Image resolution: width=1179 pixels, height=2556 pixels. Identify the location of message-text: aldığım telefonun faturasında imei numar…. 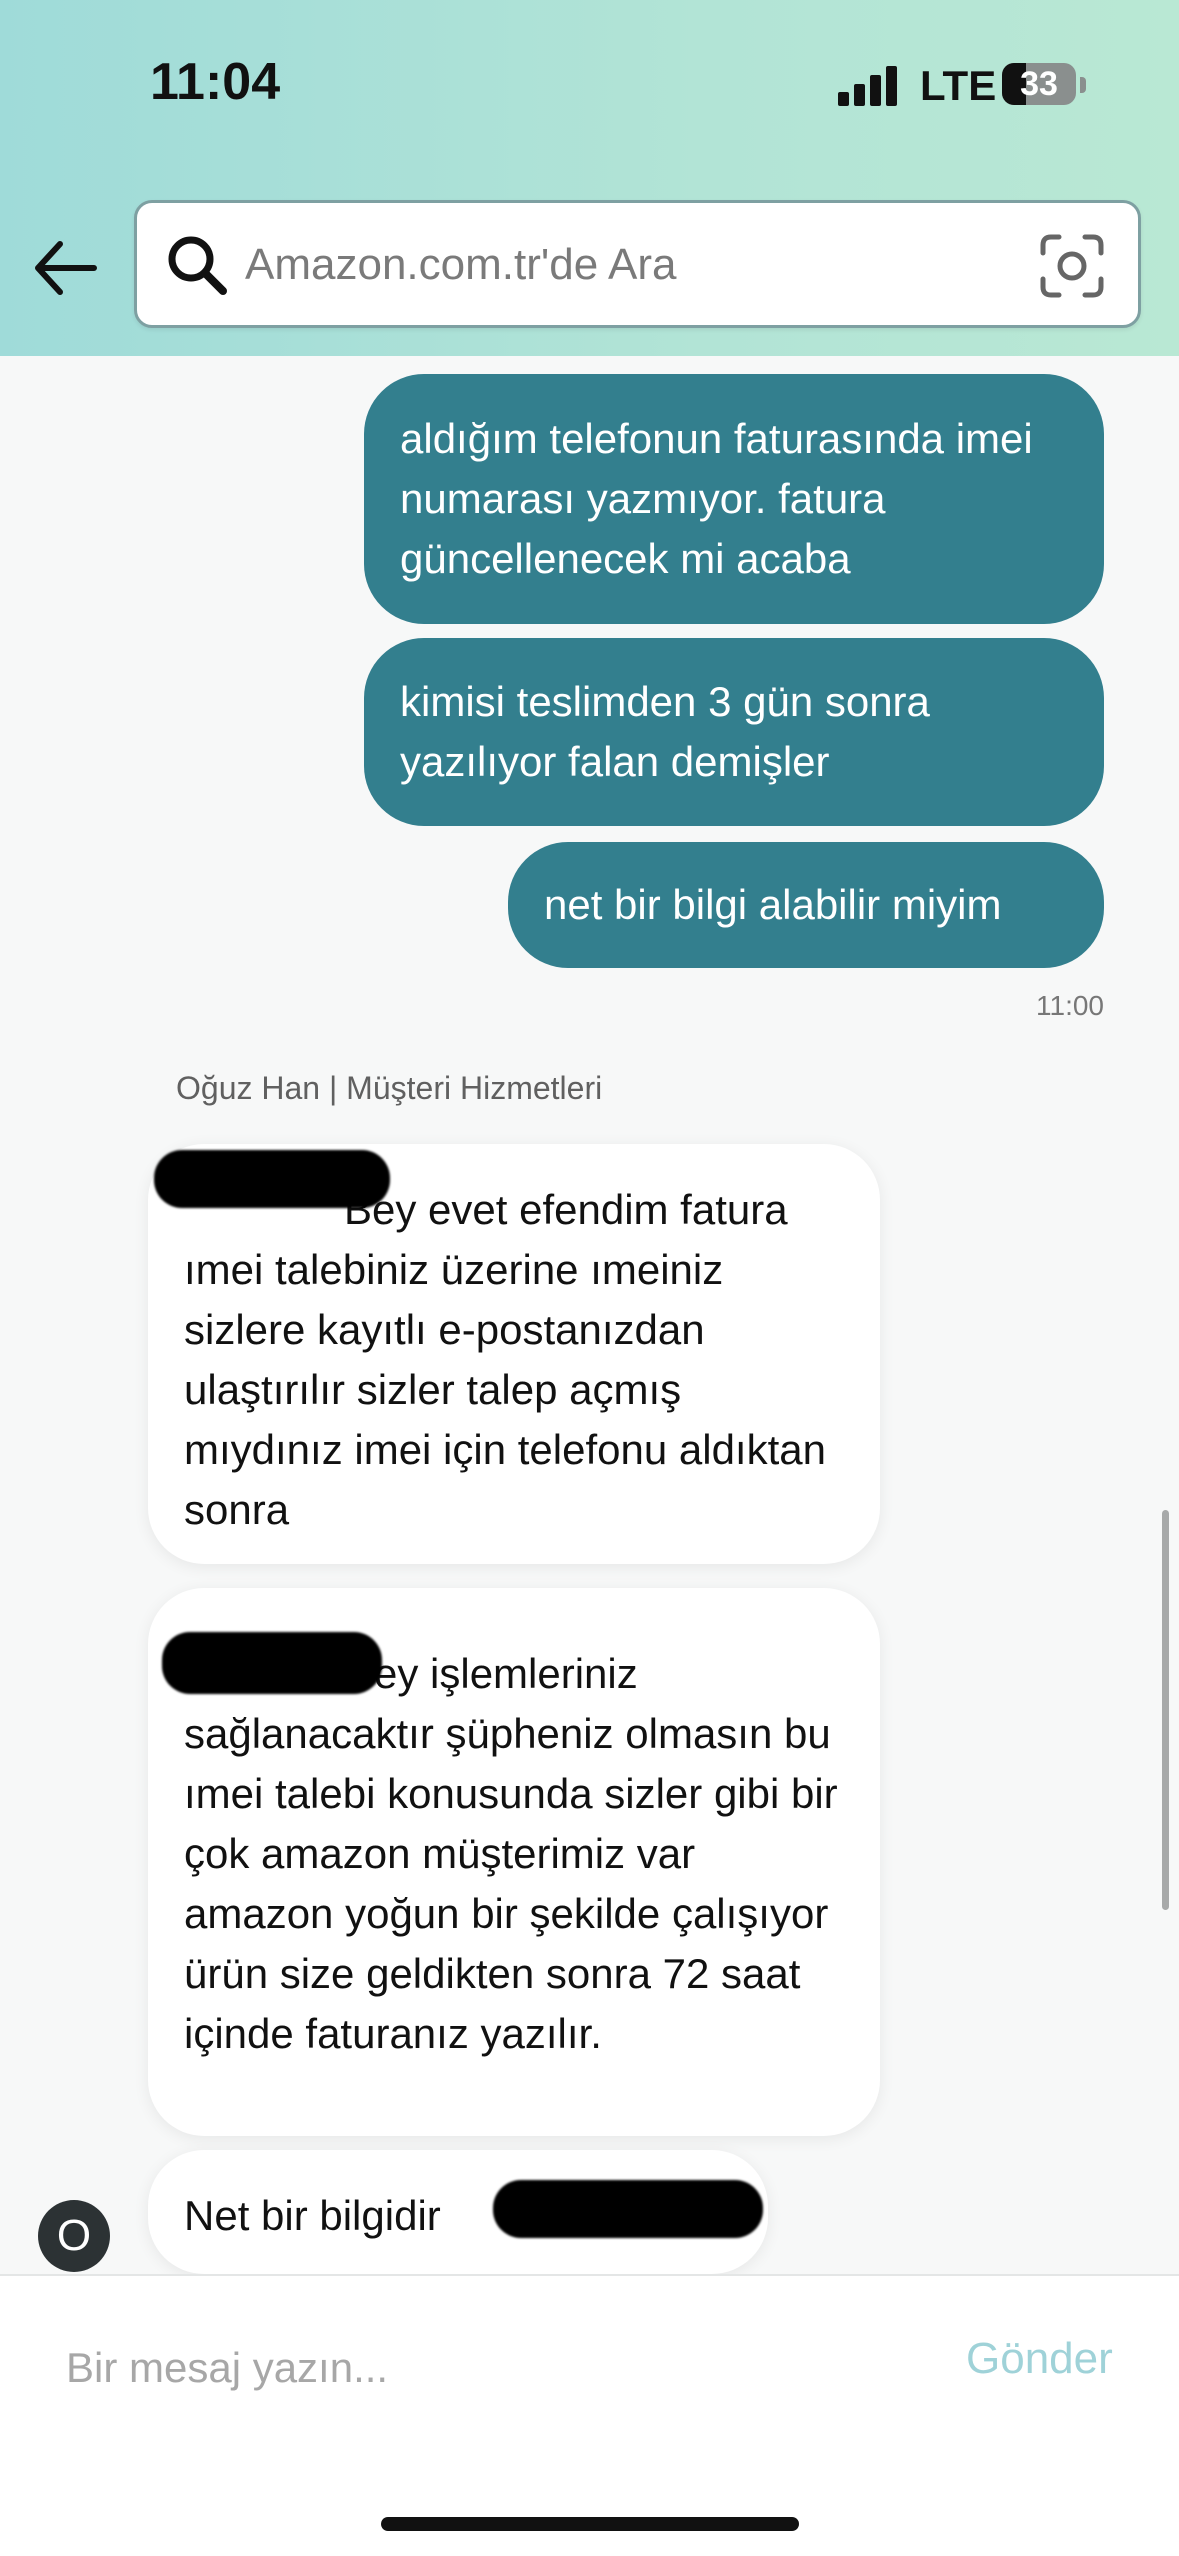
(716, 498).